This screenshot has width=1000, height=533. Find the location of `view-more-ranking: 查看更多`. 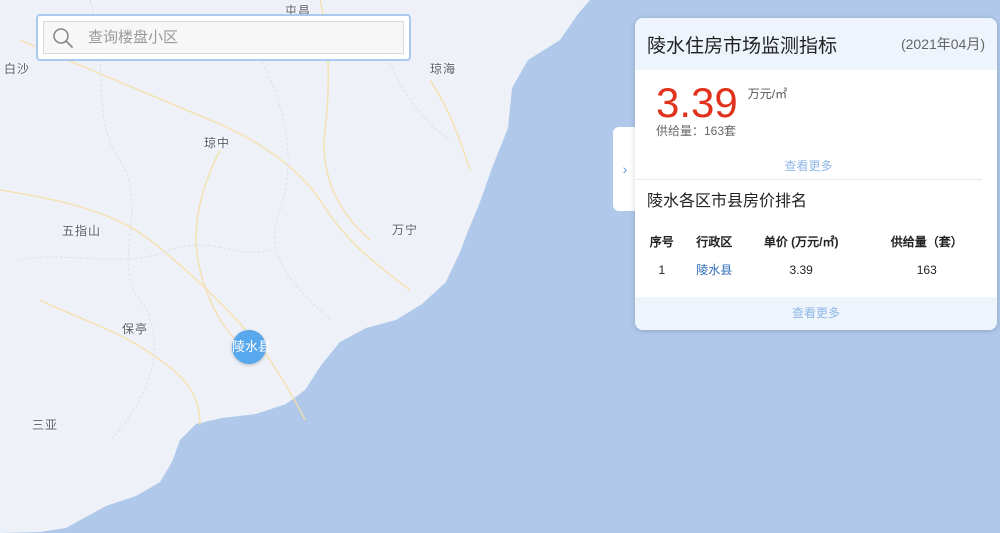

view-more-ranking: 查看更多 is located at coordinates (816, 313).